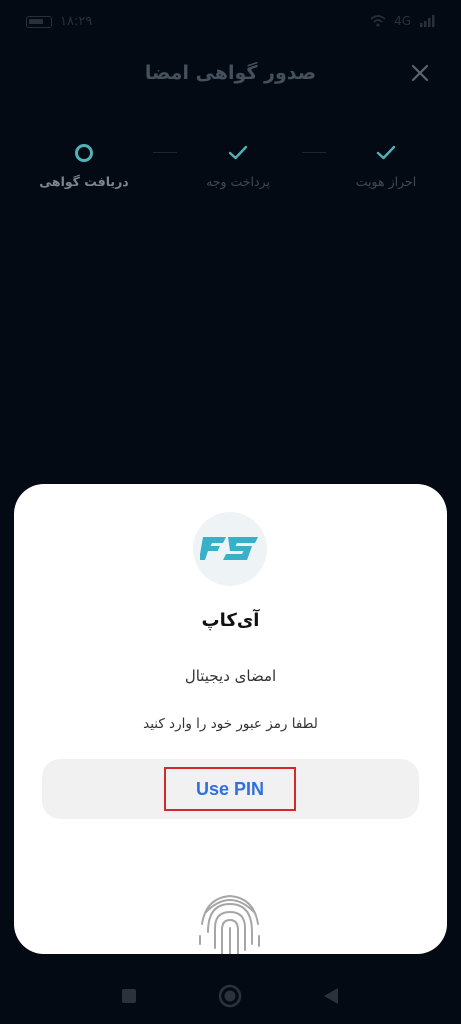  What do you see at coordinates (76, 21) in the screenshot?
I see `status-time: ۱۸:۲۹` at bounding box center [76, 21].